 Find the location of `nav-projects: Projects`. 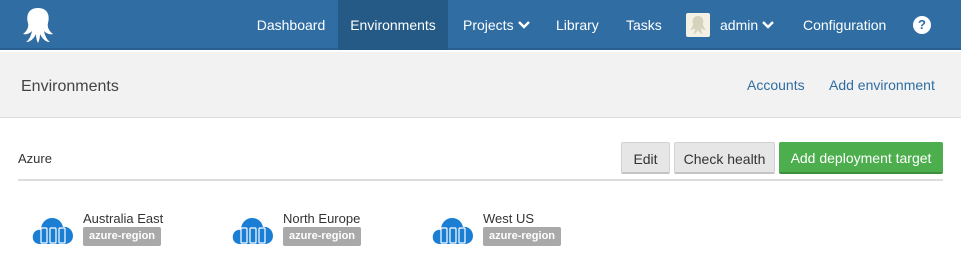

nav-projects: Projects is located at coordinates (496, 25).